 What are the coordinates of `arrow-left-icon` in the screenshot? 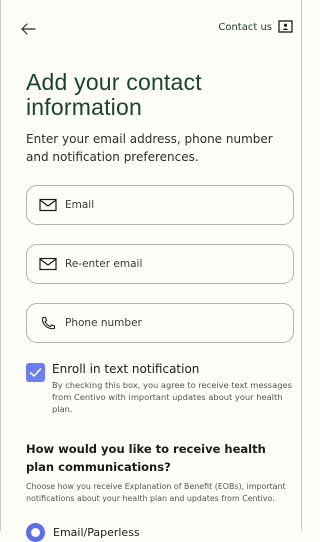 It's located at (28, 29).